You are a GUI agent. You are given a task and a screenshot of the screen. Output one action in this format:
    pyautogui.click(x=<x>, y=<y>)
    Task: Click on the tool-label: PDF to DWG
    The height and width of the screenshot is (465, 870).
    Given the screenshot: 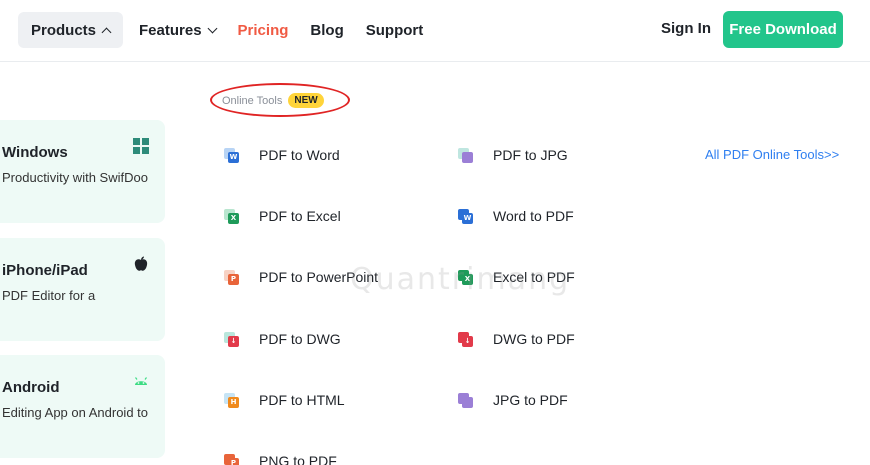 What is the action you would take?
    pyautogui.click(x=300, y=339)
    